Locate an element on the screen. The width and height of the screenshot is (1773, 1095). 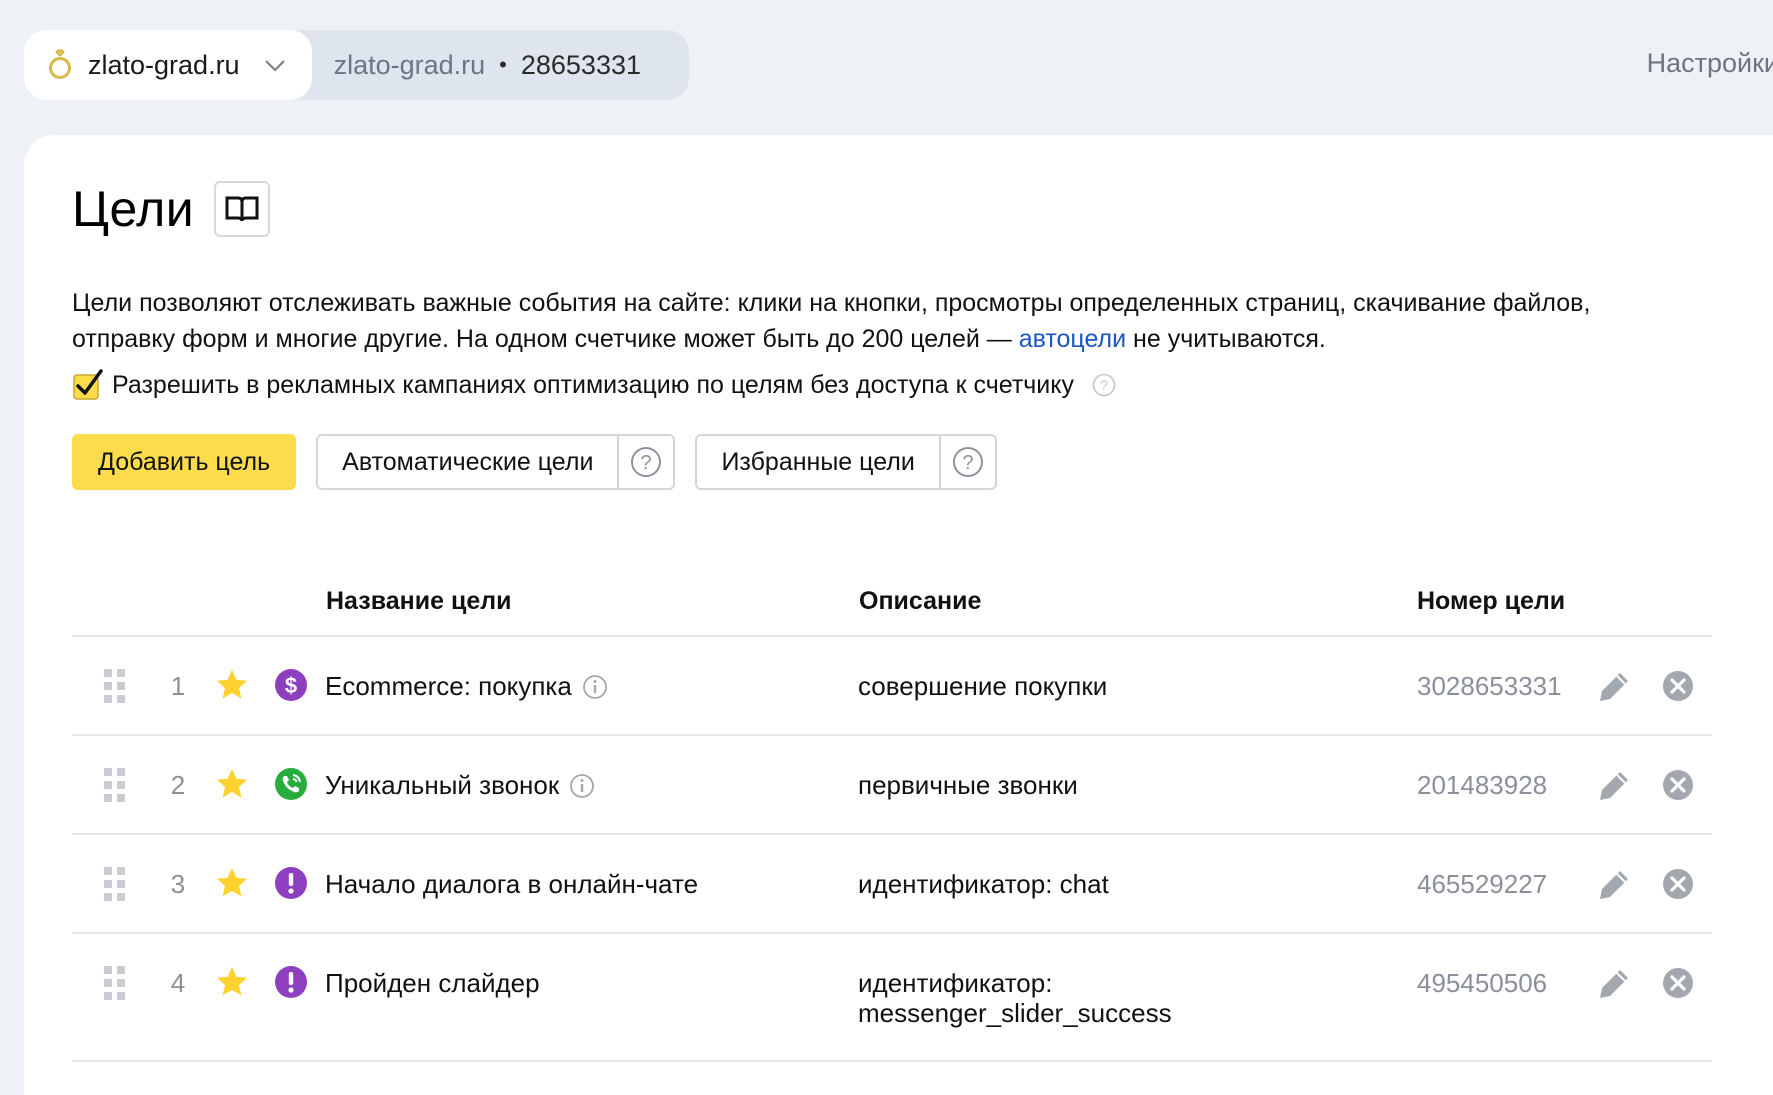
column-header-name: Название цели is located at coordinates (419, 601).